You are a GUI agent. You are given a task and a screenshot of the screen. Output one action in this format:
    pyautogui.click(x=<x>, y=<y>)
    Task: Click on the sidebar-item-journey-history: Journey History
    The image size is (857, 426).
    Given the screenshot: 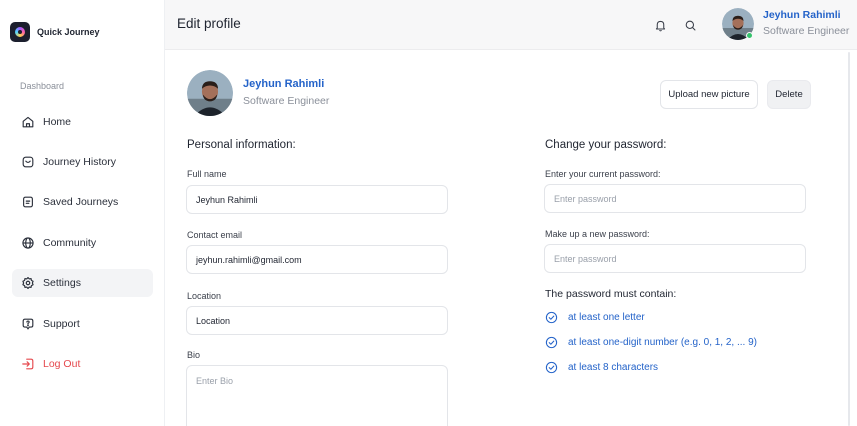 What is the action you would take?
    pyautogui.click(x=82, y=162)
    